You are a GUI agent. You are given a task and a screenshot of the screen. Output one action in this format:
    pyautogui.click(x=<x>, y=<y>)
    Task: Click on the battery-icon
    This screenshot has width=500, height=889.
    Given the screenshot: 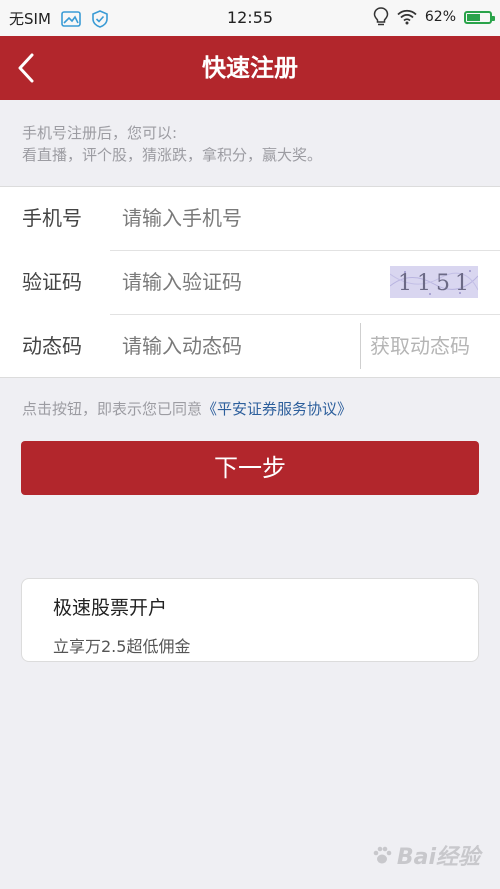 What is the action you would take?
    pyautogui.click(x=479, y=17)
    